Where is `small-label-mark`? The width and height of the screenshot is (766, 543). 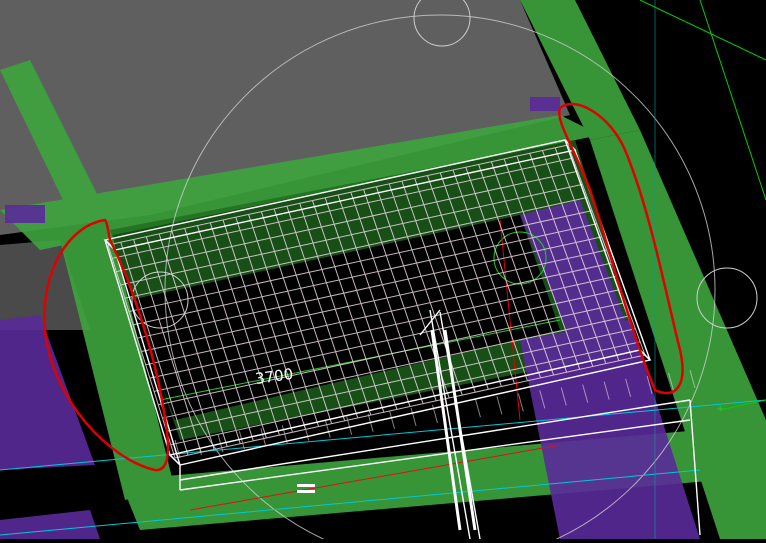
small-label-mark is located at coordinates (306, 485).